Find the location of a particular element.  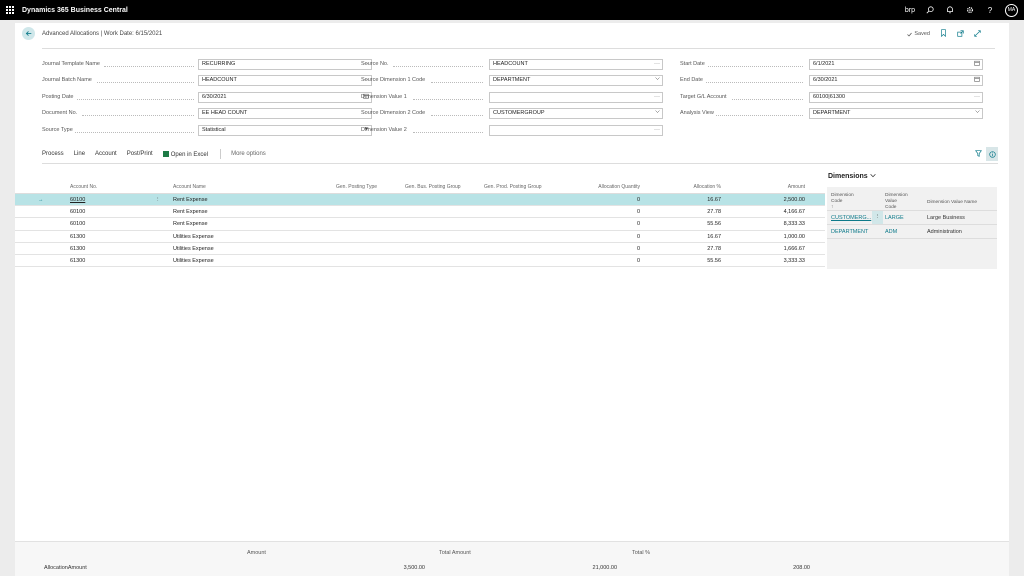

field-dots is located at coordinates (134, 132).